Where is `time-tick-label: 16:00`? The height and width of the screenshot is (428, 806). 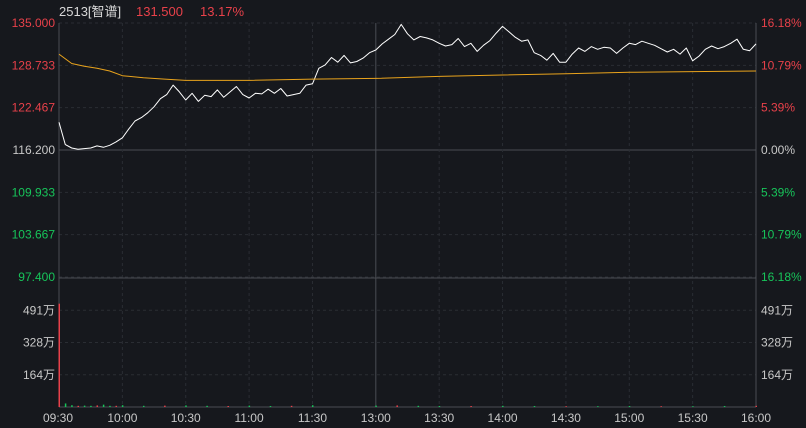
time-tick-label: 16:00 is located at coordinates (756, 418).